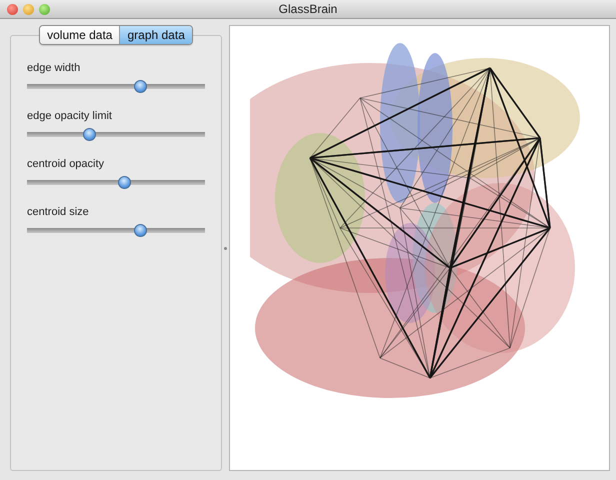 The height and width of the screenshot is (480, 616). What do you see at coordinates (65, 164) in the screenshot?
I see `slider-label: centroid opacity` at bounding box center [65, 164].